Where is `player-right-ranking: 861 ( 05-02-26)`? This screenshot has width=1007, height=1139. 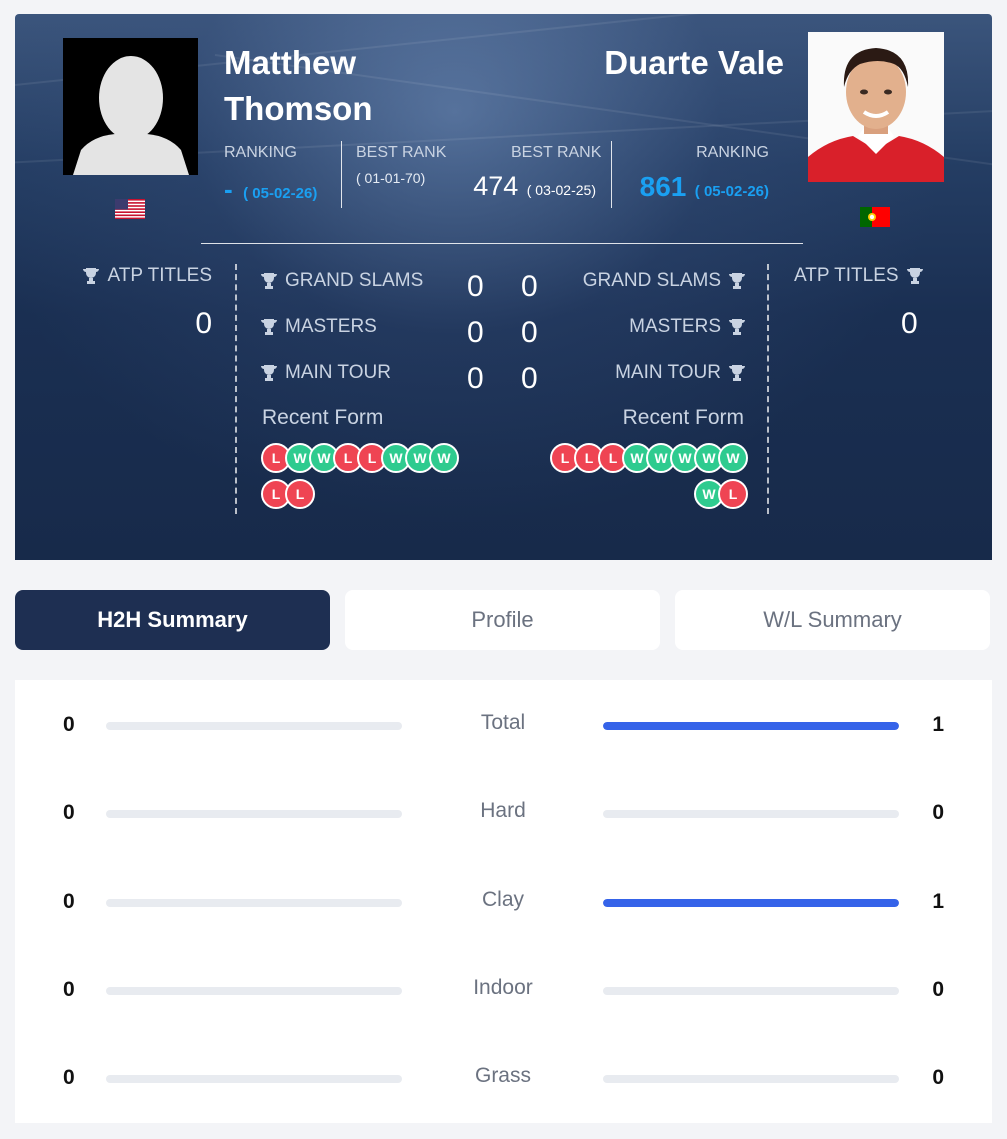
player-right-ranking: 861 ( 05-02-26) is located at coordinates (704, 187).